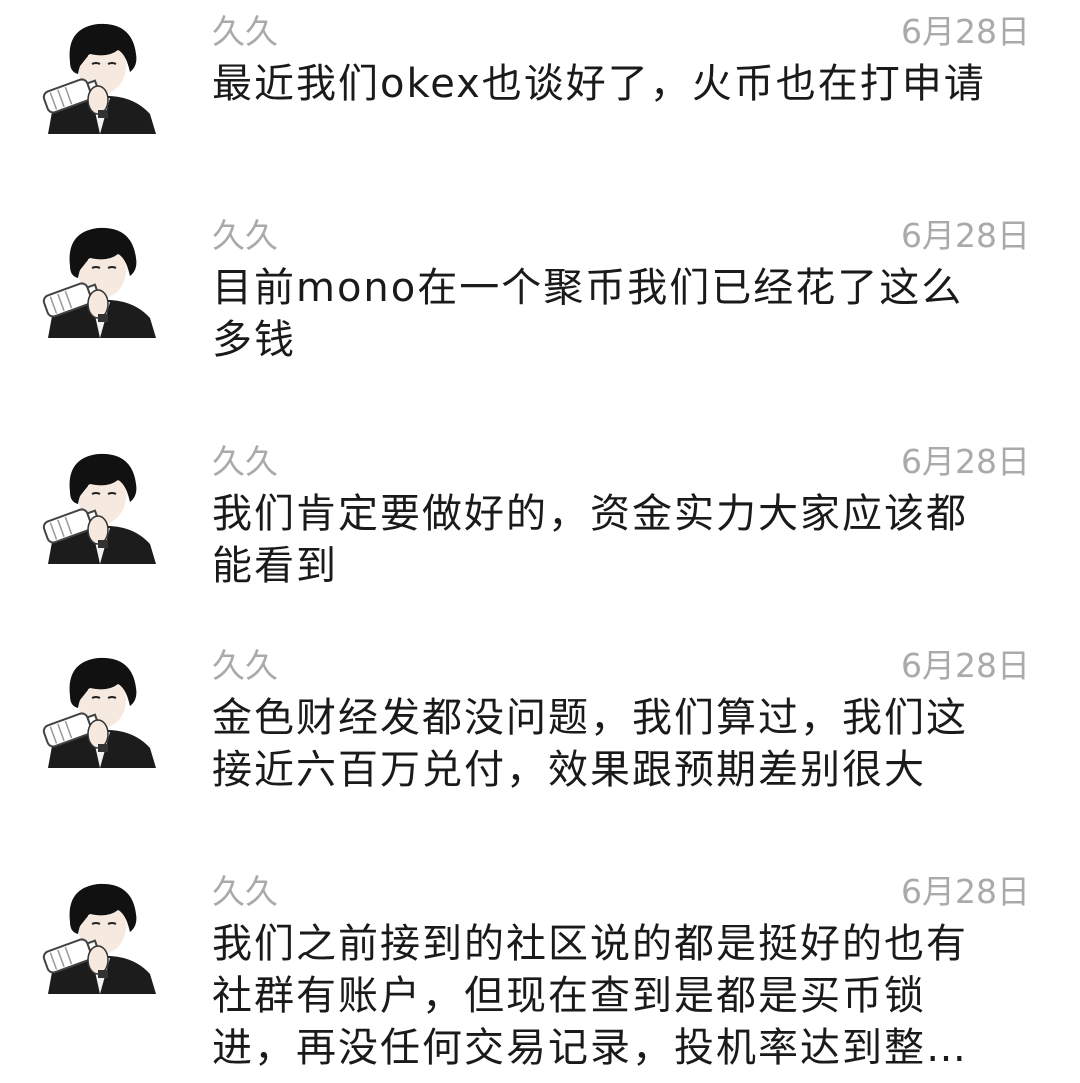  I want to click on message-text-line: 能看到, so click(275, 566).